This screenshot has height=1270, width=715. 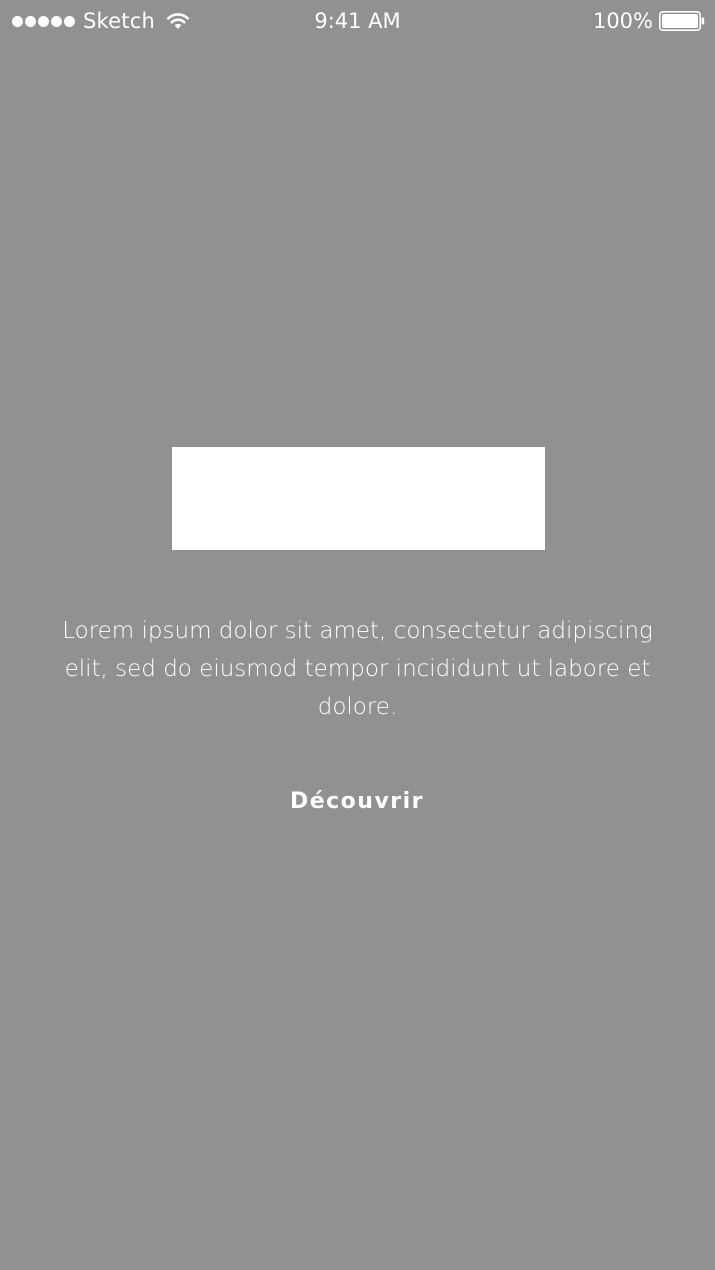 I want to click on status-bar: Sketch 9:41 AM 100%, so click(x=357, y=20).